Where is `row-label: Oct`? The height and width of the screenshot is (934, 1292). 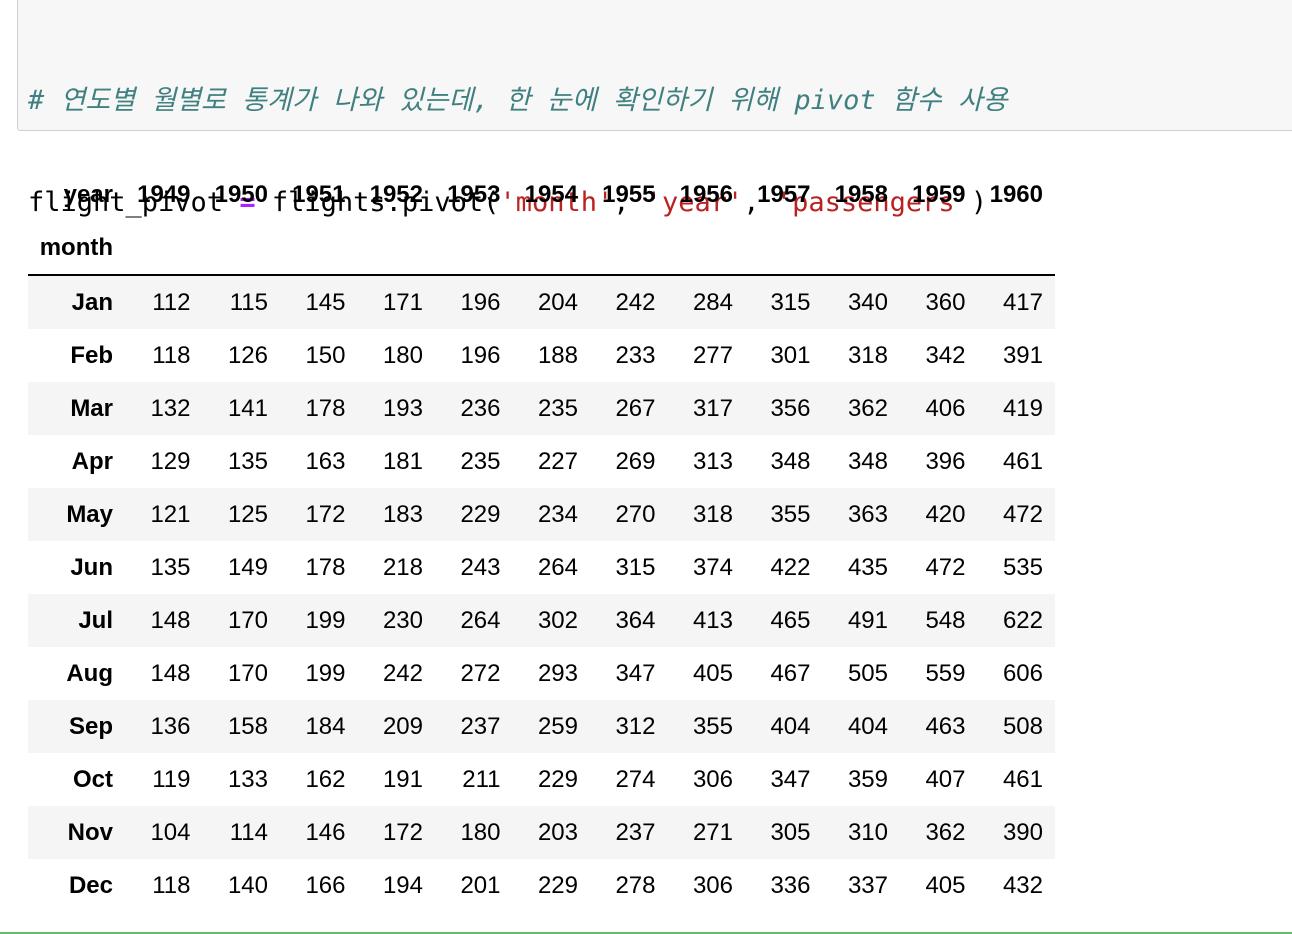
row-label: Oct is located at coordinates (92, 779).